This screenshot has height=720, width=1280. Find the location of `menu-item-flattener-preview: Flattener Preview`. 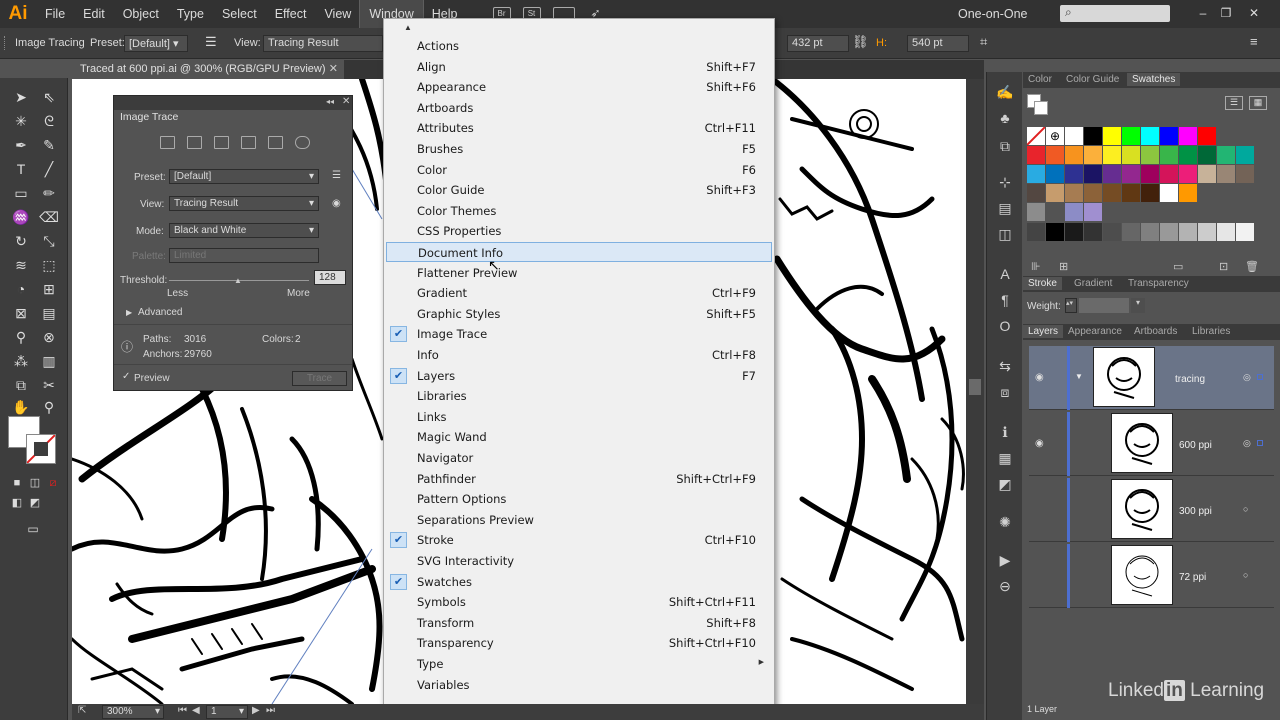

menu-item-flattener-preview: Flattener Preview is located at coordinates (579, 273).